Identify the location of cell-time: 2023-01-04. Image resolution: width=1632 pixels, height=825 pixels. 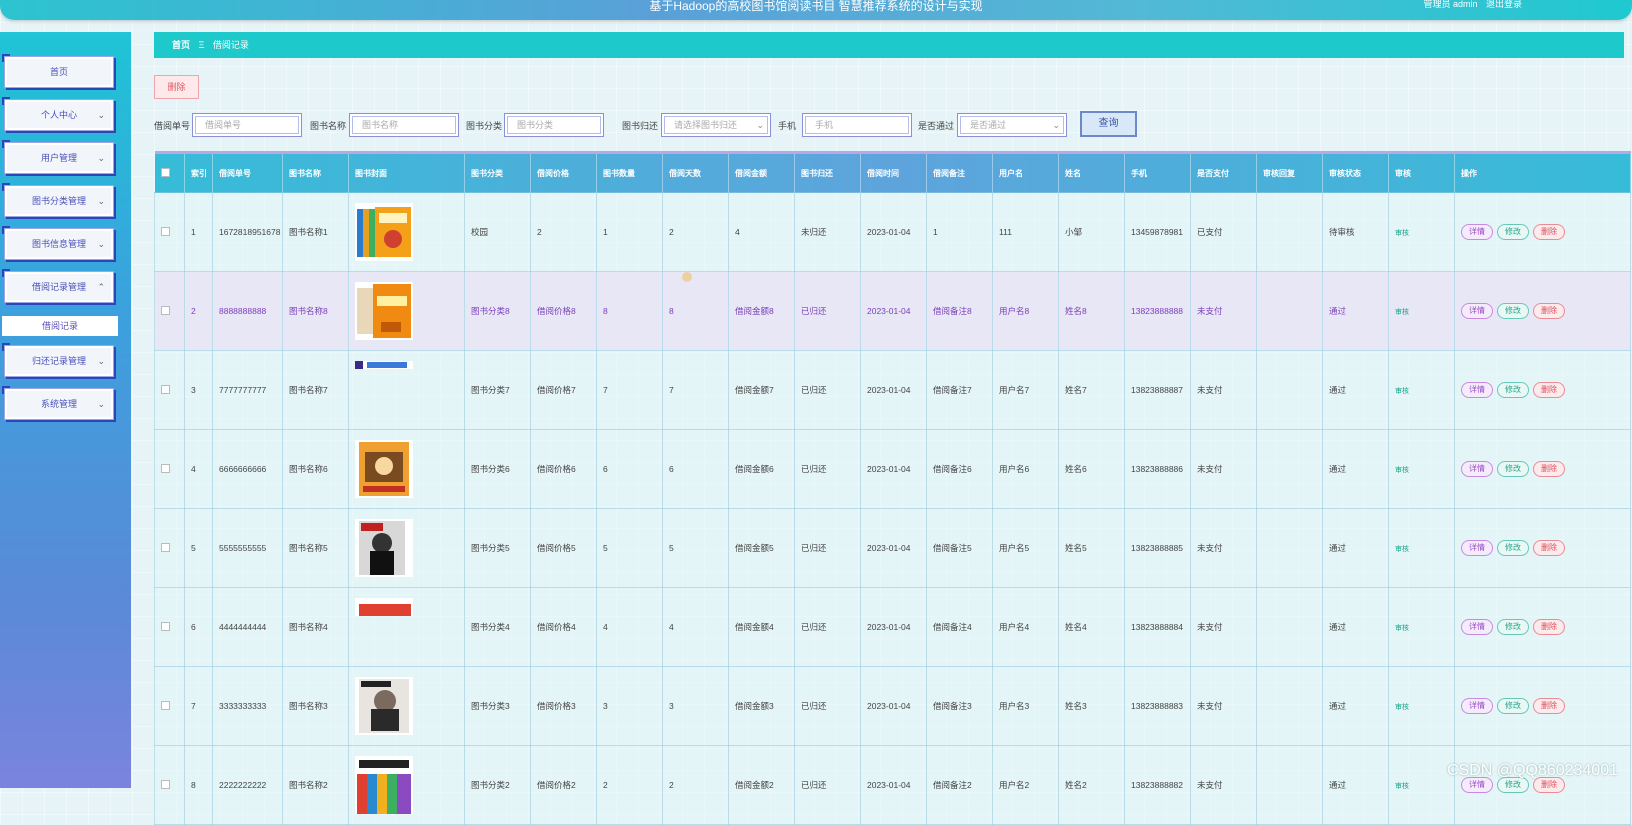
(893, 469).